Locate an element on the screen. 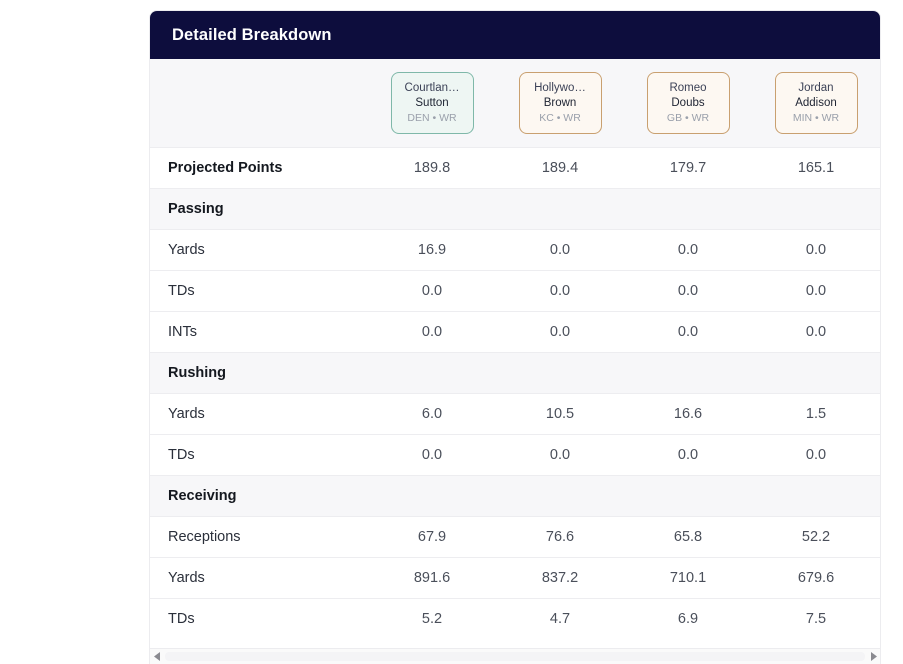  stat-row-label: Projected Points is located at coordinates (259, 168).